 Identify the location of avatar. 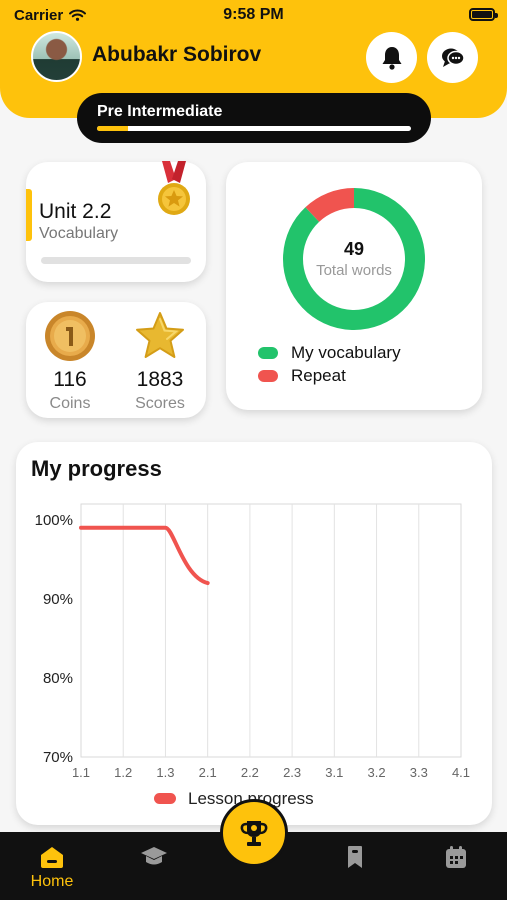
(56, 56).